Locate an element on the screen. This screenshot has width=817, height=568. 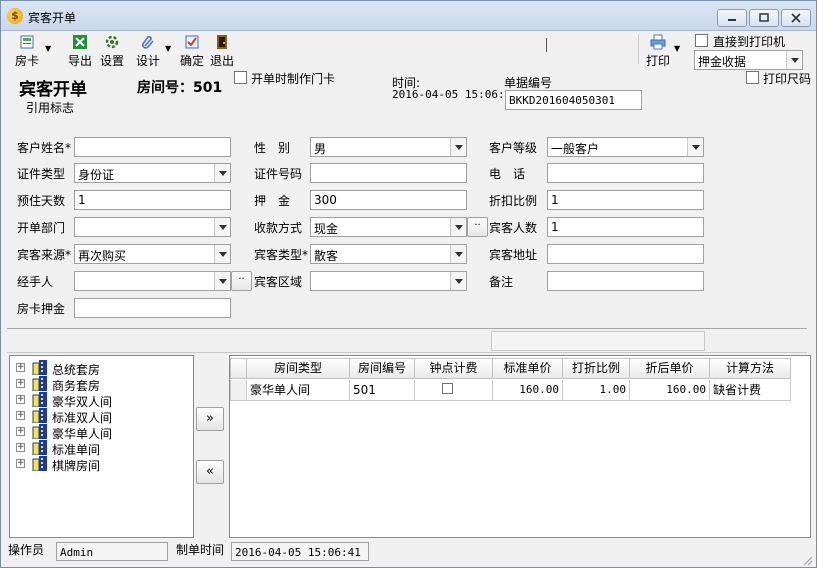
cell-final-price: 160.00 is located at coordinates (670, 390).